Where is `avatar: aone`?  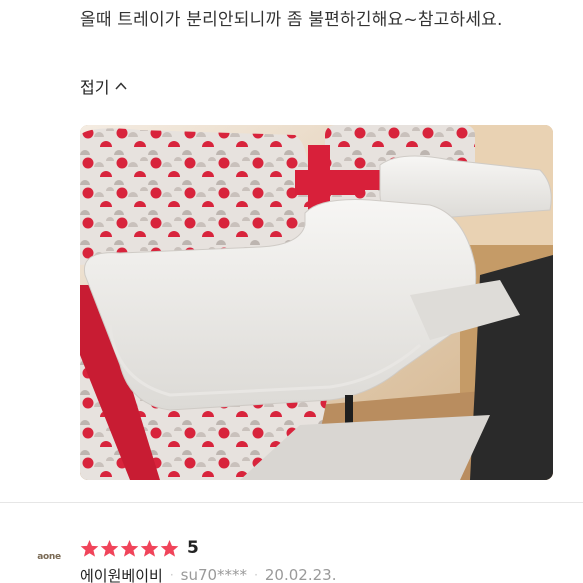 avatar: aone is located at coordinates (49, 557).